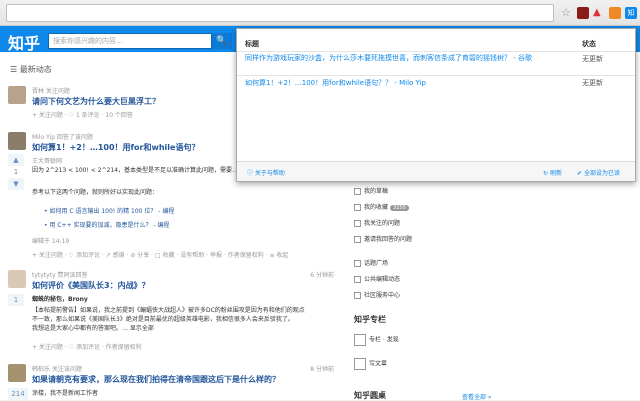  I want to click on answer-body: 参考以下这两个问题，就则所好以实现此问题：, so click(95, 192).